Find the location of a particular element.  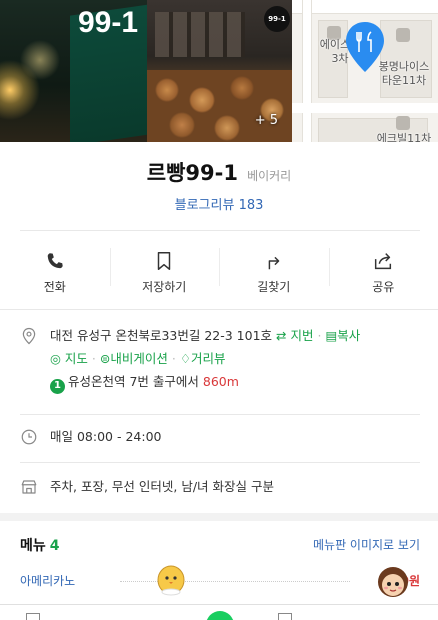

station-text: 유성온천역 7번 출구에서 is located at coordinates (133, 381).